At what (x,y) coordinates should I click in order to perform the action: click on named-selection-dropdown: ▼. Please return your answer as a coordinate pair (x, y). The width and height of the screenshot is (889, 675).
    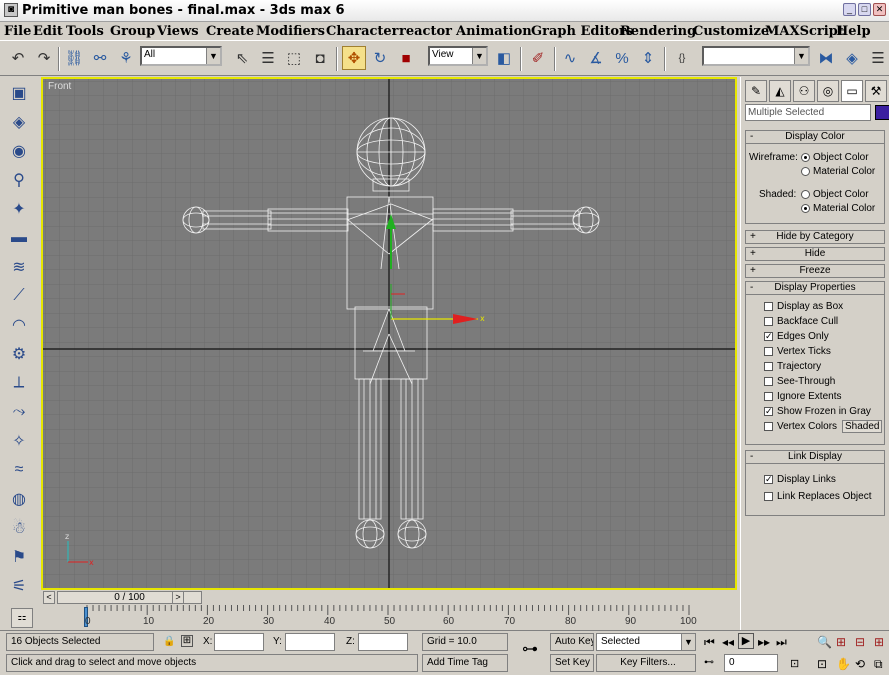
    Looking at the image, I should click on (756, 56).